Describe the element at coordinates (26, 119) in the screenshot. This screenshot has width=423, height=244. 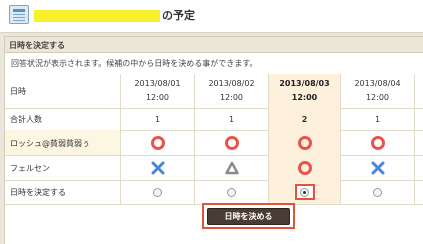
I see `total-label: 合計人数` at that location.